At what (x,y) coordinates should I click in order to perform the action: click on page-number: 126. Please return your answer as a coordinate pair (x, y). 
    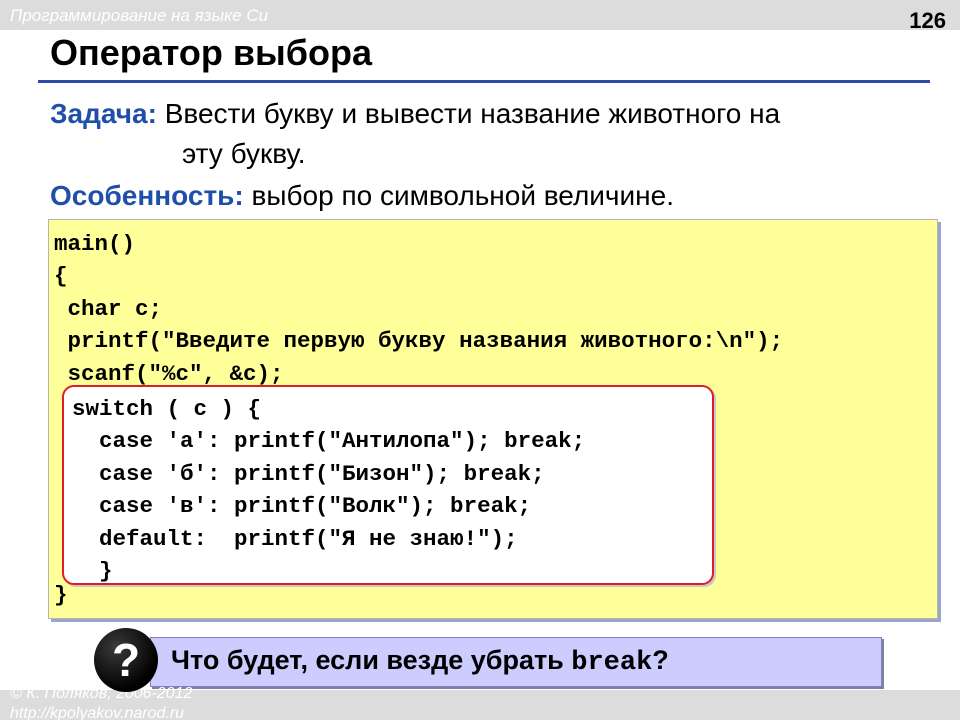
    Looking at the image, I should click on (927, 20).